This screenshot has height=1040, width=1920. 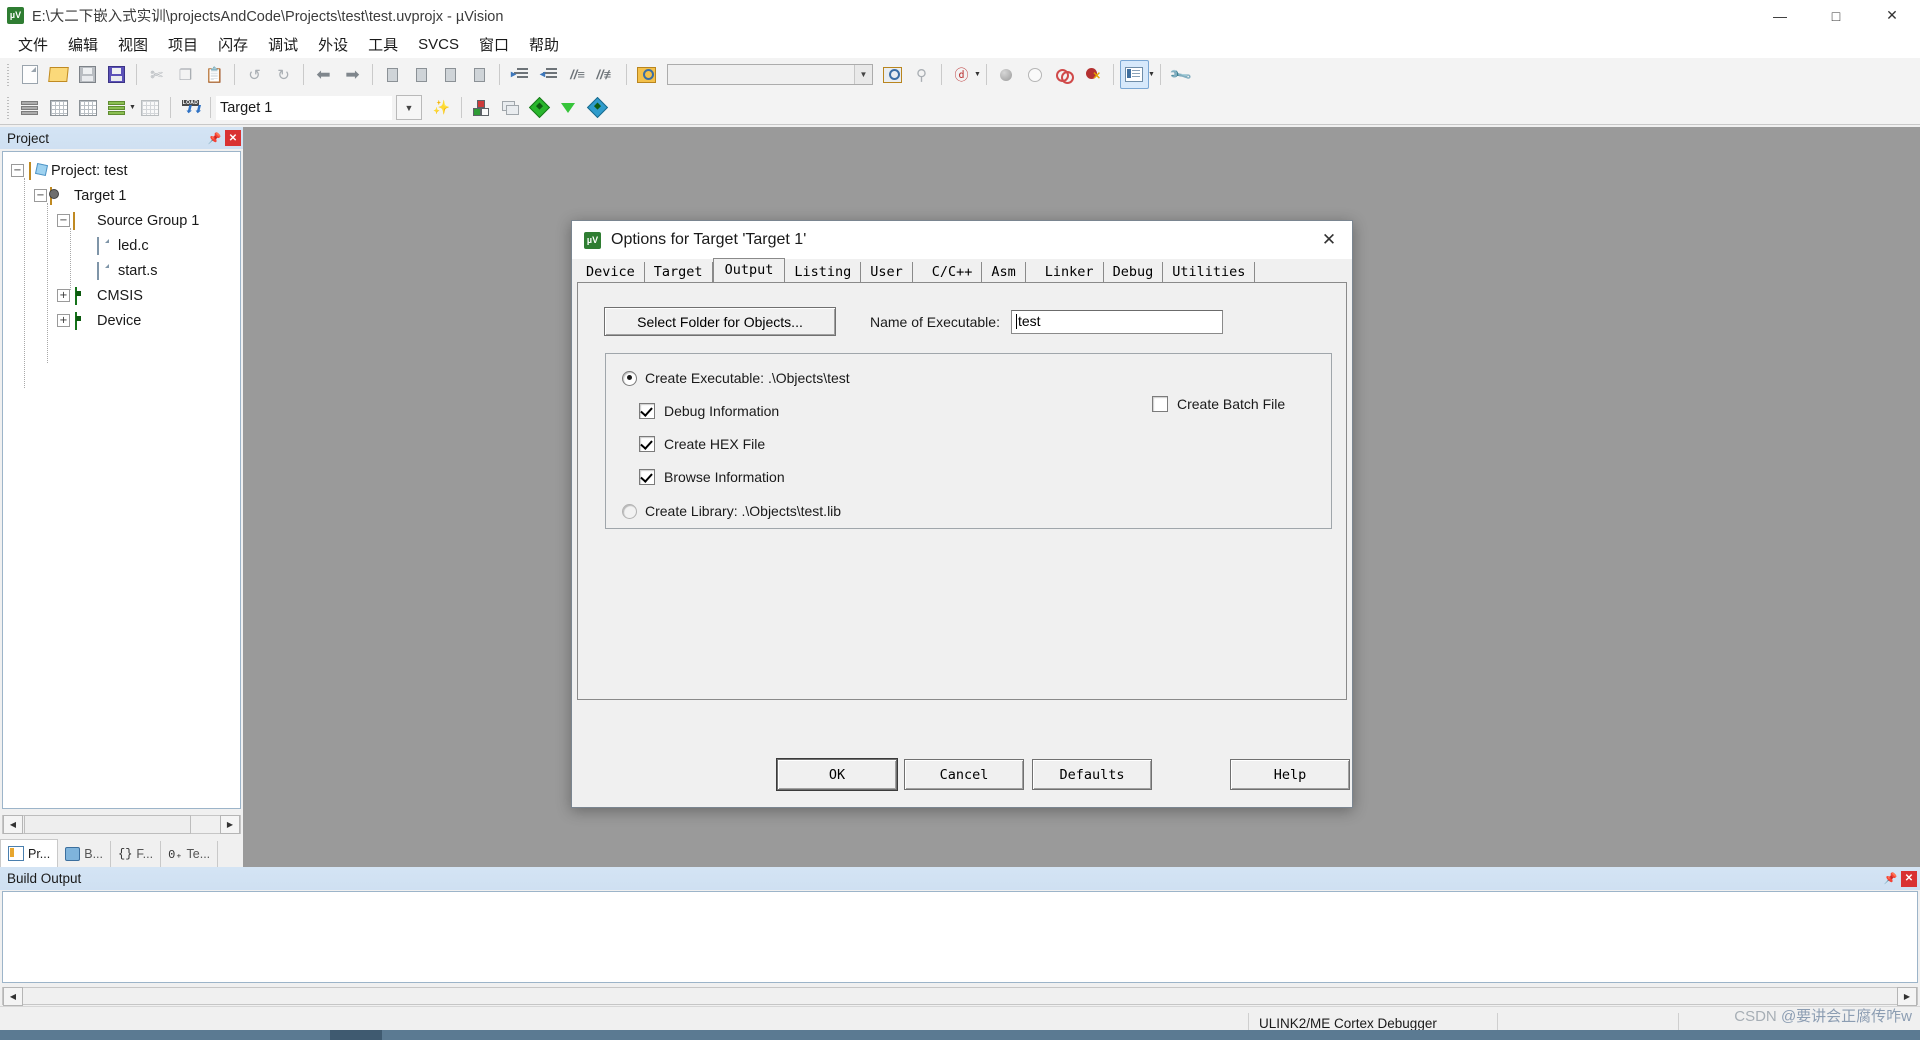 I want to click on comment-icon: //≡, so click(x=577, y=74).